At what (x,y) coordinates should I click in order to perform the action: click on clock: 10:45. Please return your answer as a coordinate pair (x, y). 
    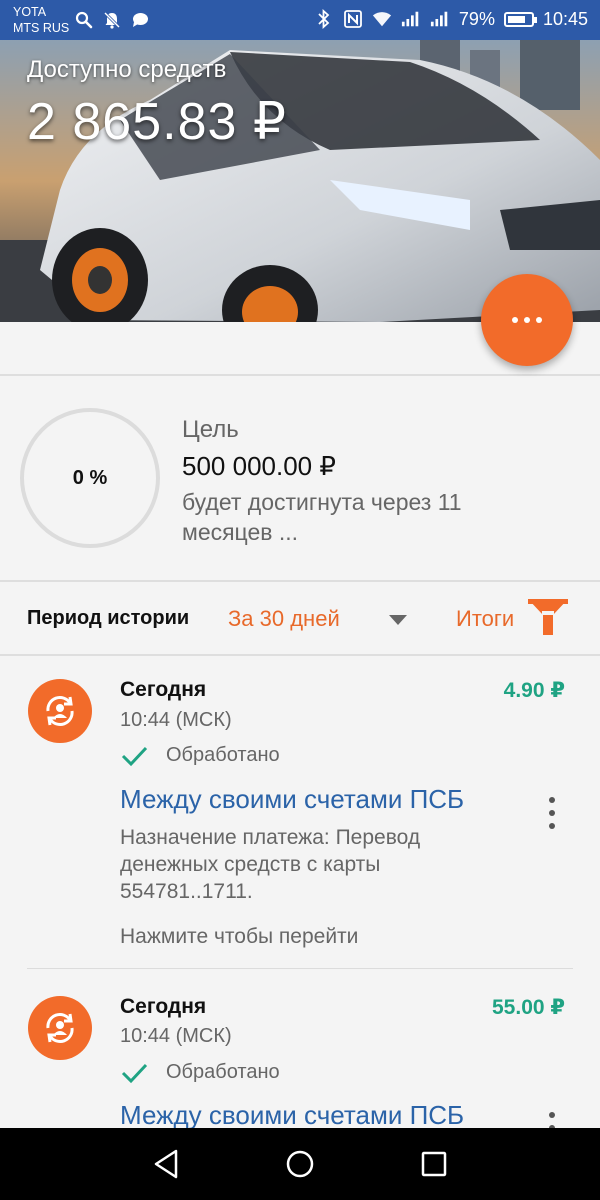
    Looking at the image, I should click on (565, 18).